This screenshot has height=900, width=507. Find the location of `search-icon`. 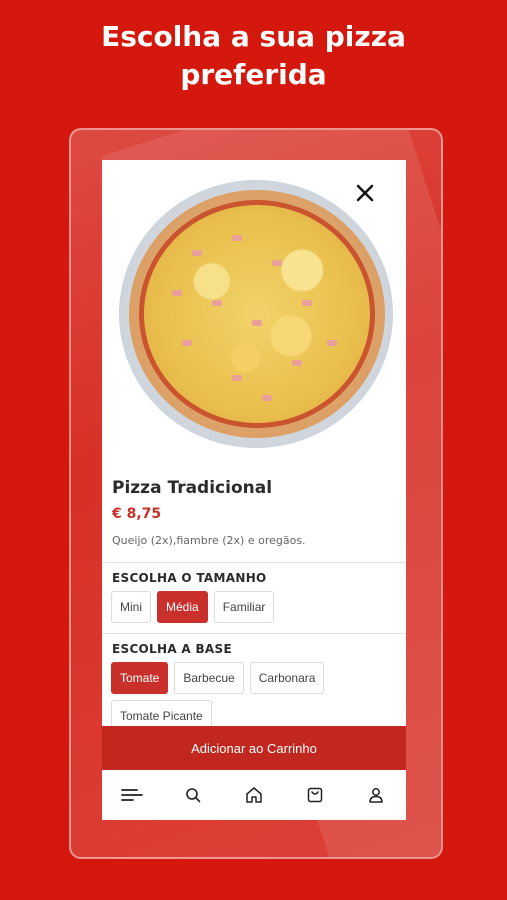

search-icon is located at coordinates (193, 795).